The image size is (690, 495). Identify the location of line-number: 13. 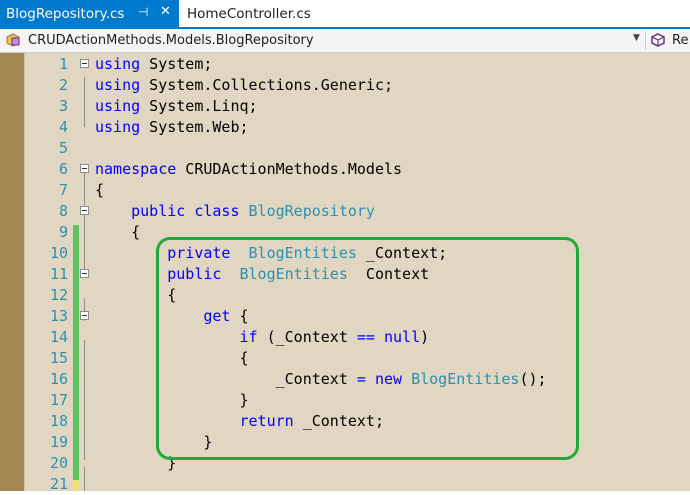
(58, 316).